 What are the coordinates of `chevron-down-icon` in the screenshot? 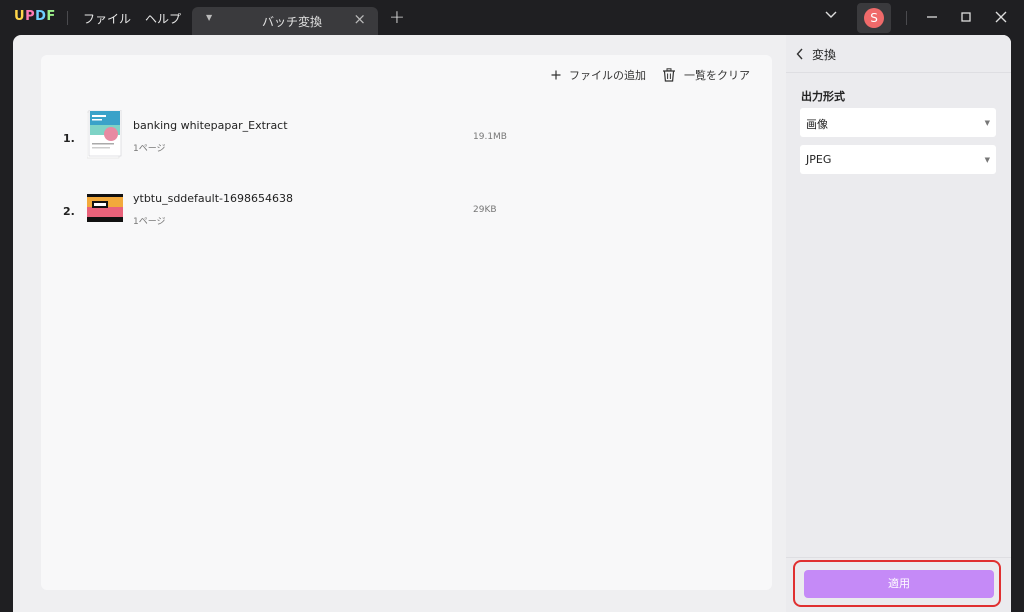 It's located at (831, 15).